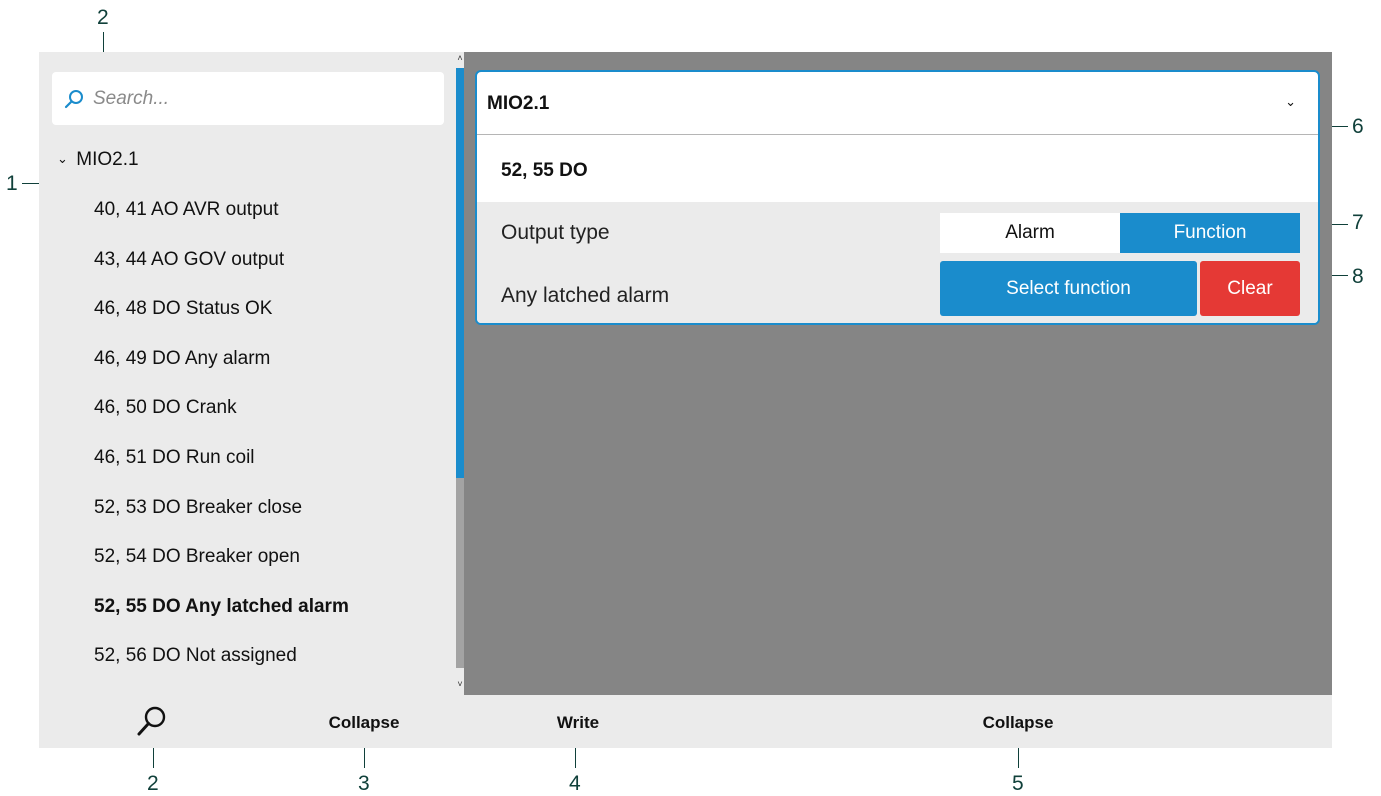  Describe the element at coordinates (575, 783) in the screenshot. I see `callout-4-write: 4` at that location.